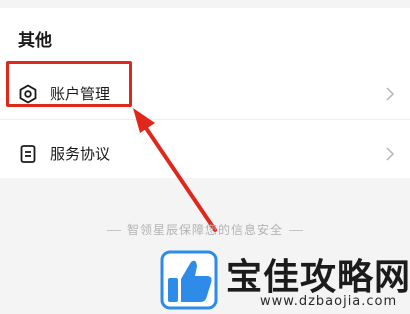 This screenshot has height=314, width=410. I want to click on watermark: 宝佳攻略网 www.dzbaojia.com, so click(285, 280).